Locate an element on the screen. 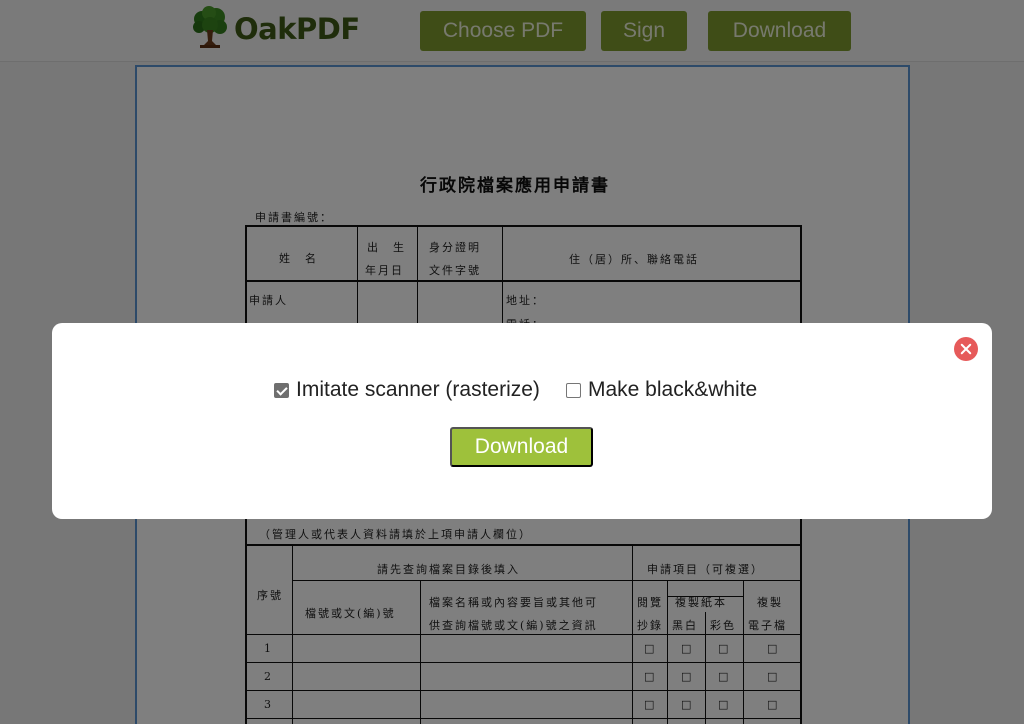  black-white-checkbox is located at coordinates (573, 390).